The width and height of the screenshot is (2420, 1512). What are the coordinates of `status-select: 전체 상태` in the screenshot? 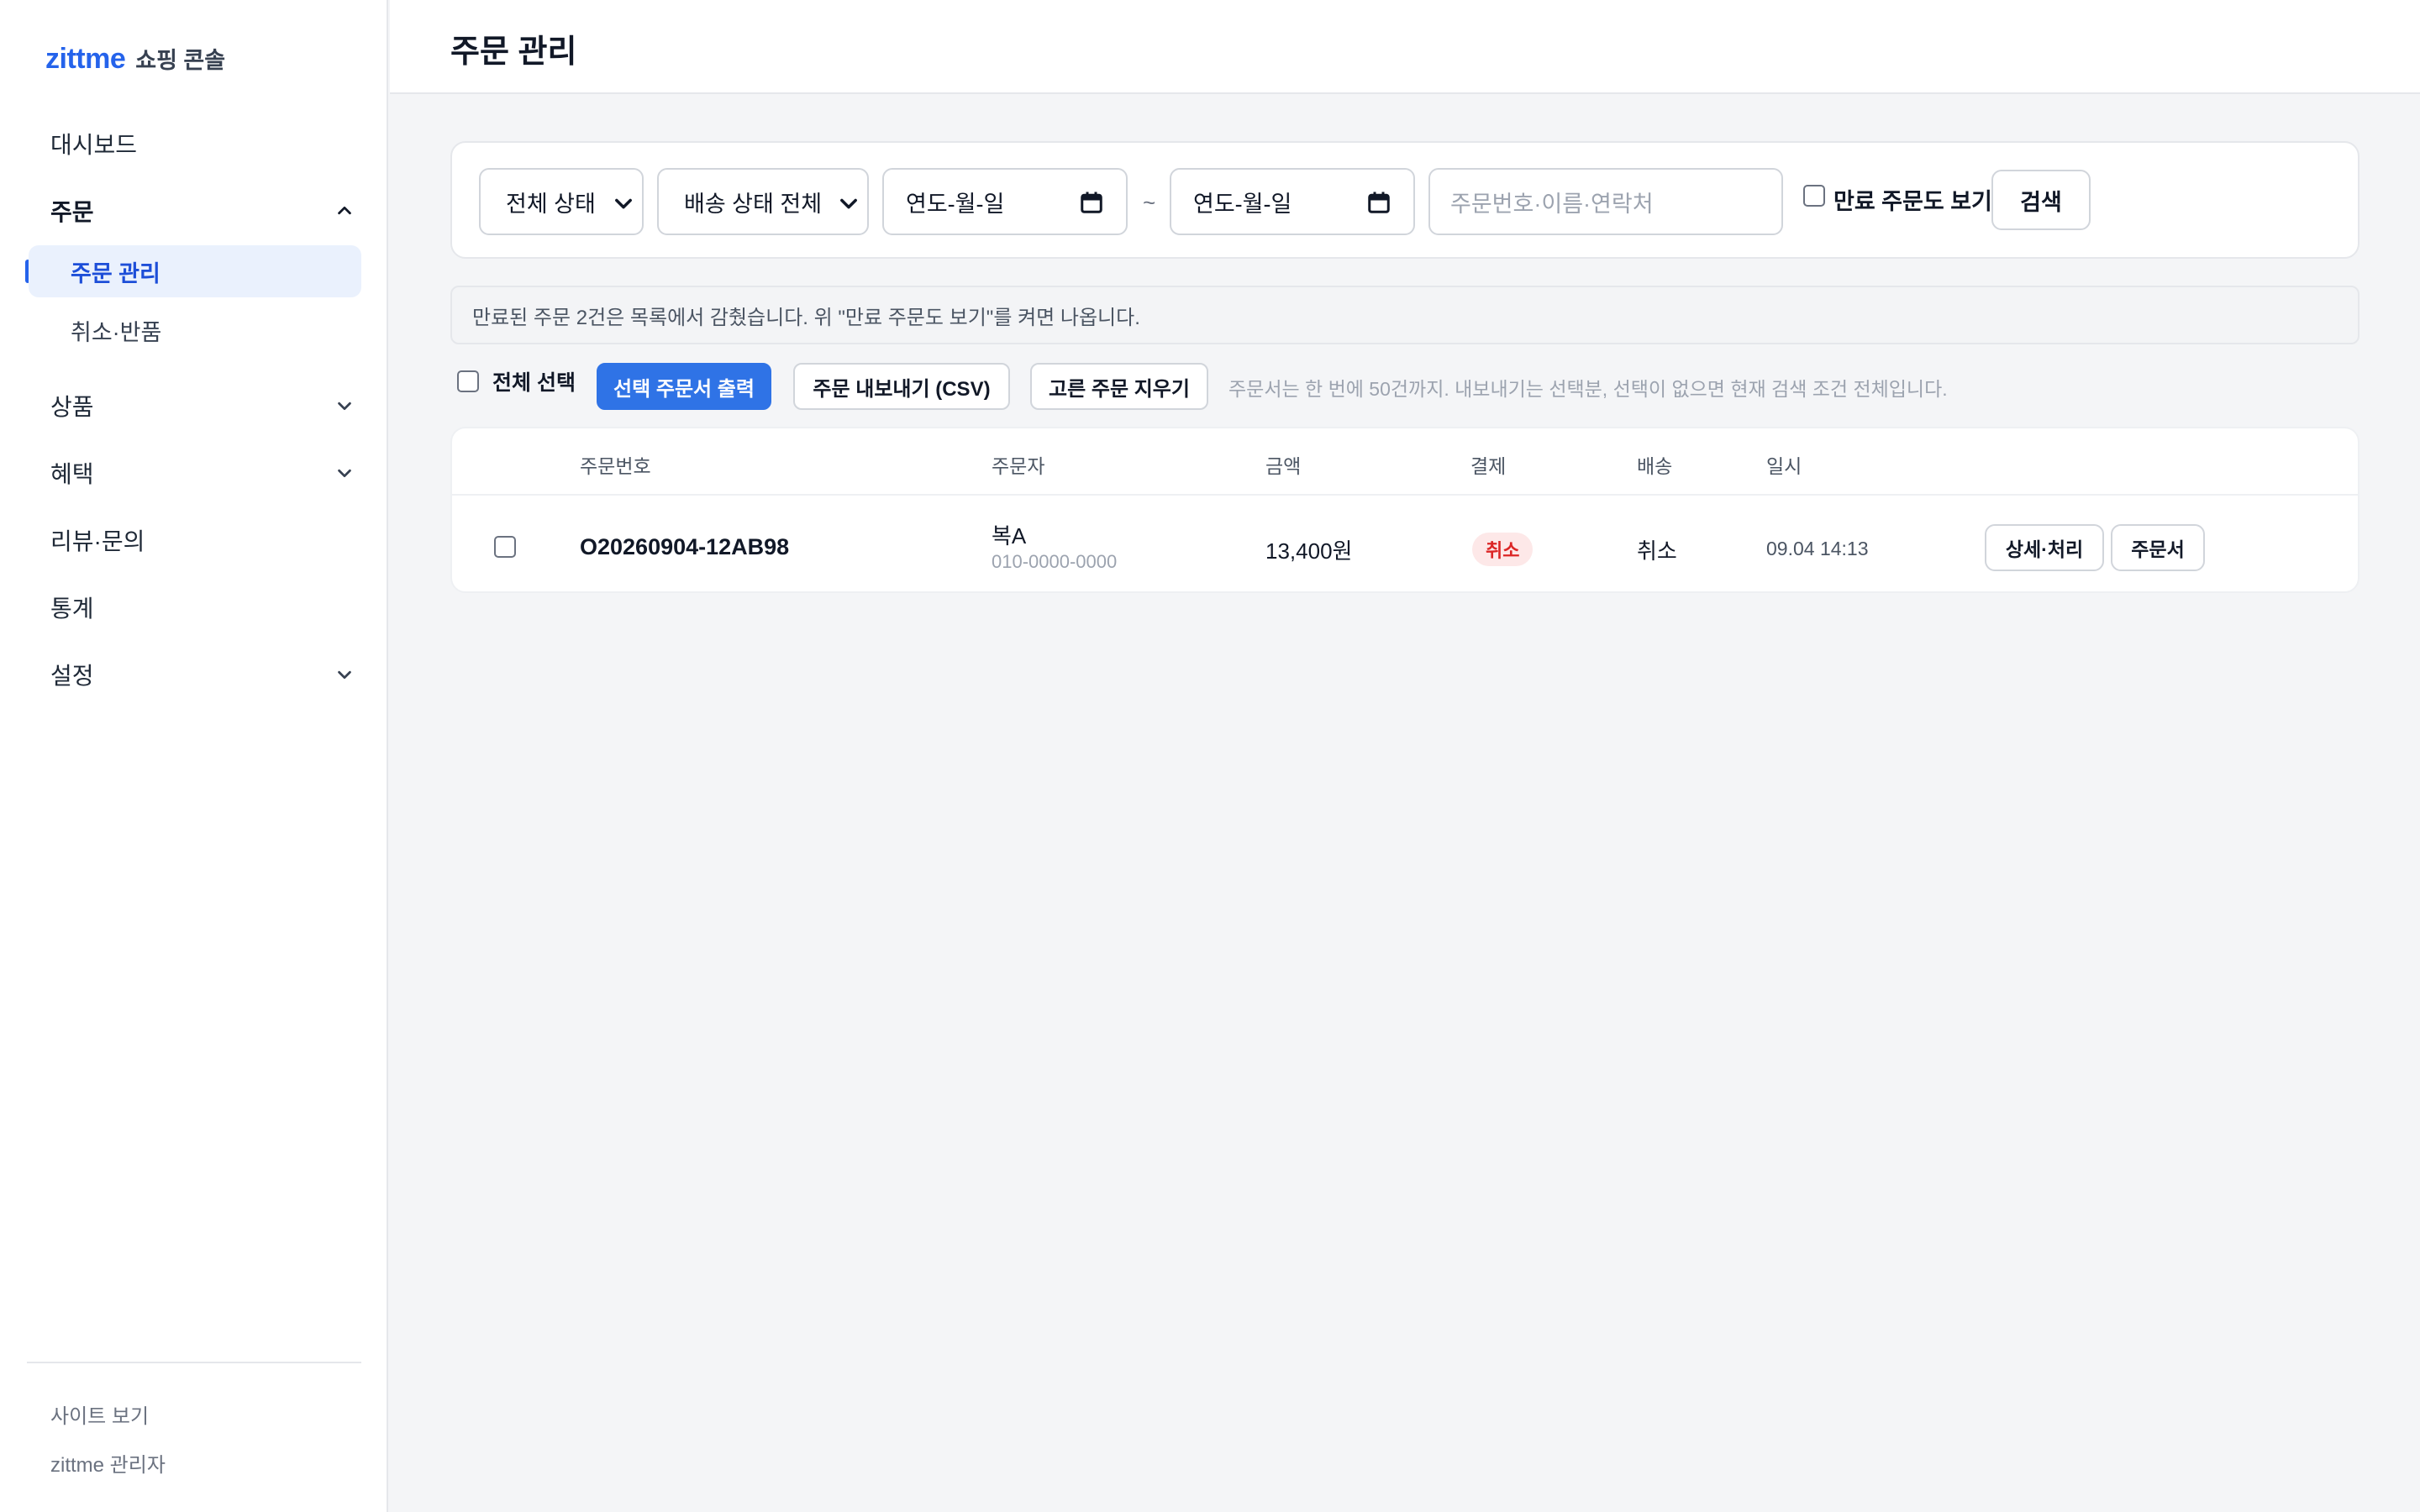 It's located at (561, 201).